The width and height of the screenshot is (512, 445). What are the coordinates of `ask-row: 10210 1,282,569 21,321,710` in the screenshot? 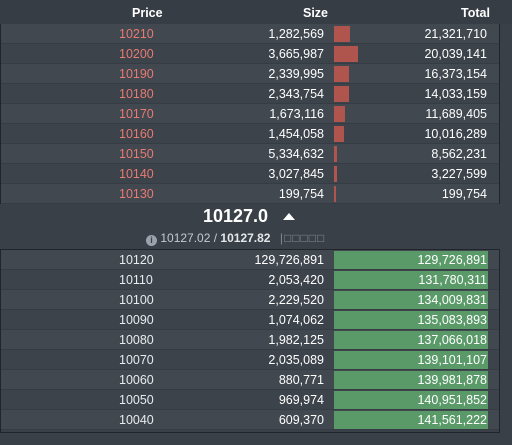 It's located at (250, 34).